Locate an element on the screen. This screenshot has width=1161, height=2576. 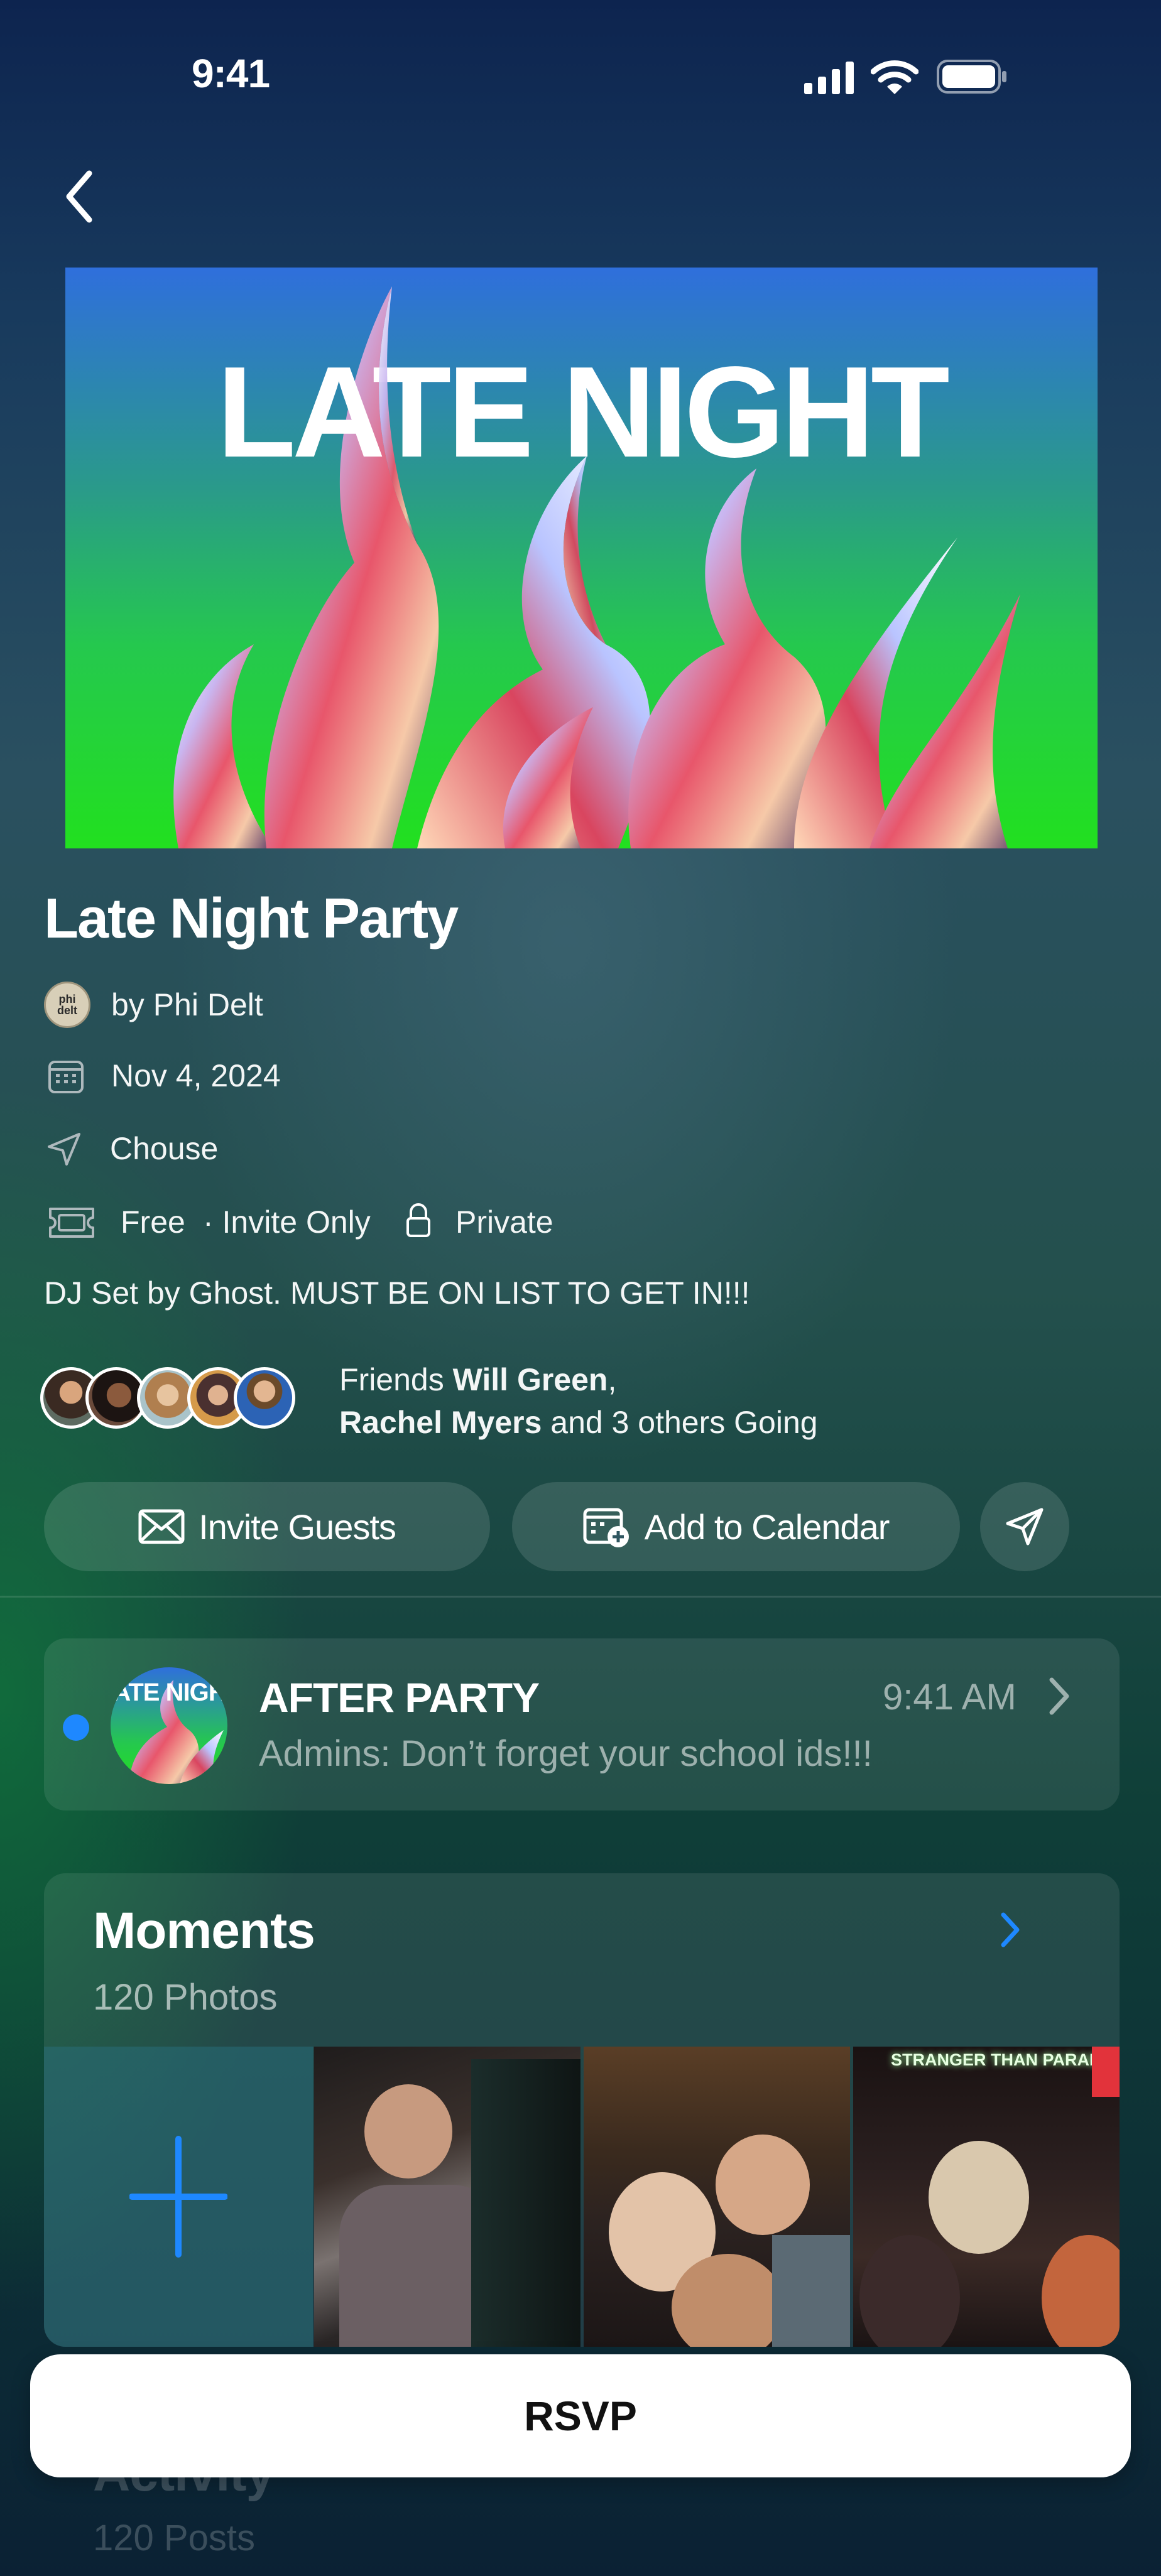
host-avatar: phi delt is located at coordinates (67, 1005).